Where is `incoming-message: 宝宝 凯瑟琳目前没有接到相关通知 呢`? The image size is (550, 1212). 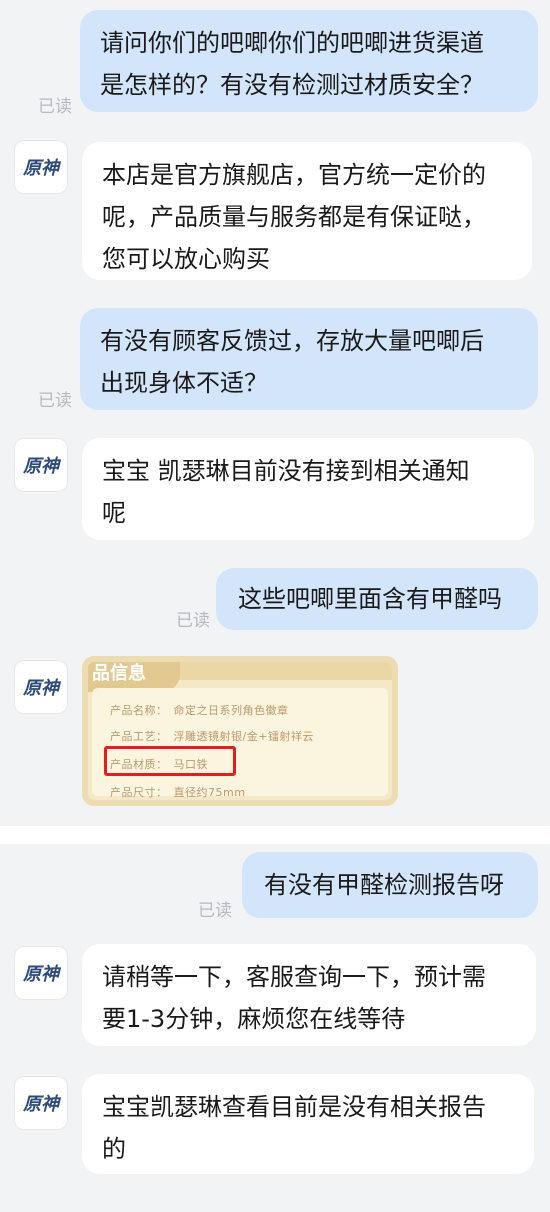
incoming-message: 宝宝 凯瑟琳目前没有接到相关通知 呢 is located at coordinates (308, 489).